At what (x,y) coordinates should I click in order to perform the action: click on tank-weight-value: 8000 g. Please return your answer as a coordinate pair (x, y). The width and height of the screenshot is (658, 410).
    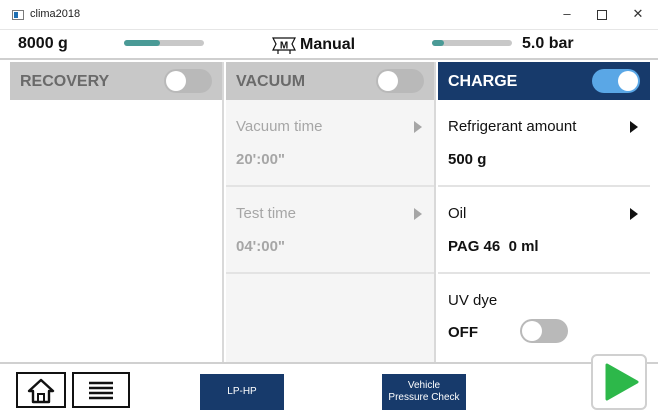
    Looking at the image, I should click on (43, 43).